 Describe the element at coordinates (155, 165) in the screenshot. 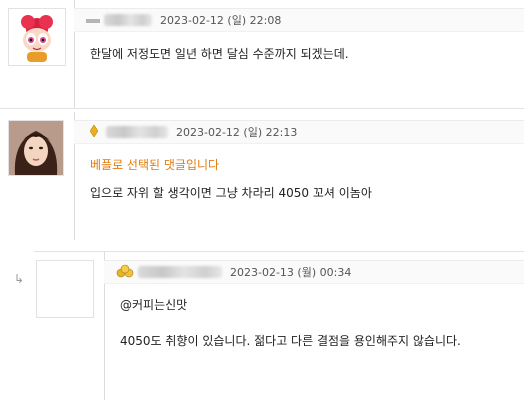

I see `best-comment-label: 베플로 선택된 댓글입니다` at that location.